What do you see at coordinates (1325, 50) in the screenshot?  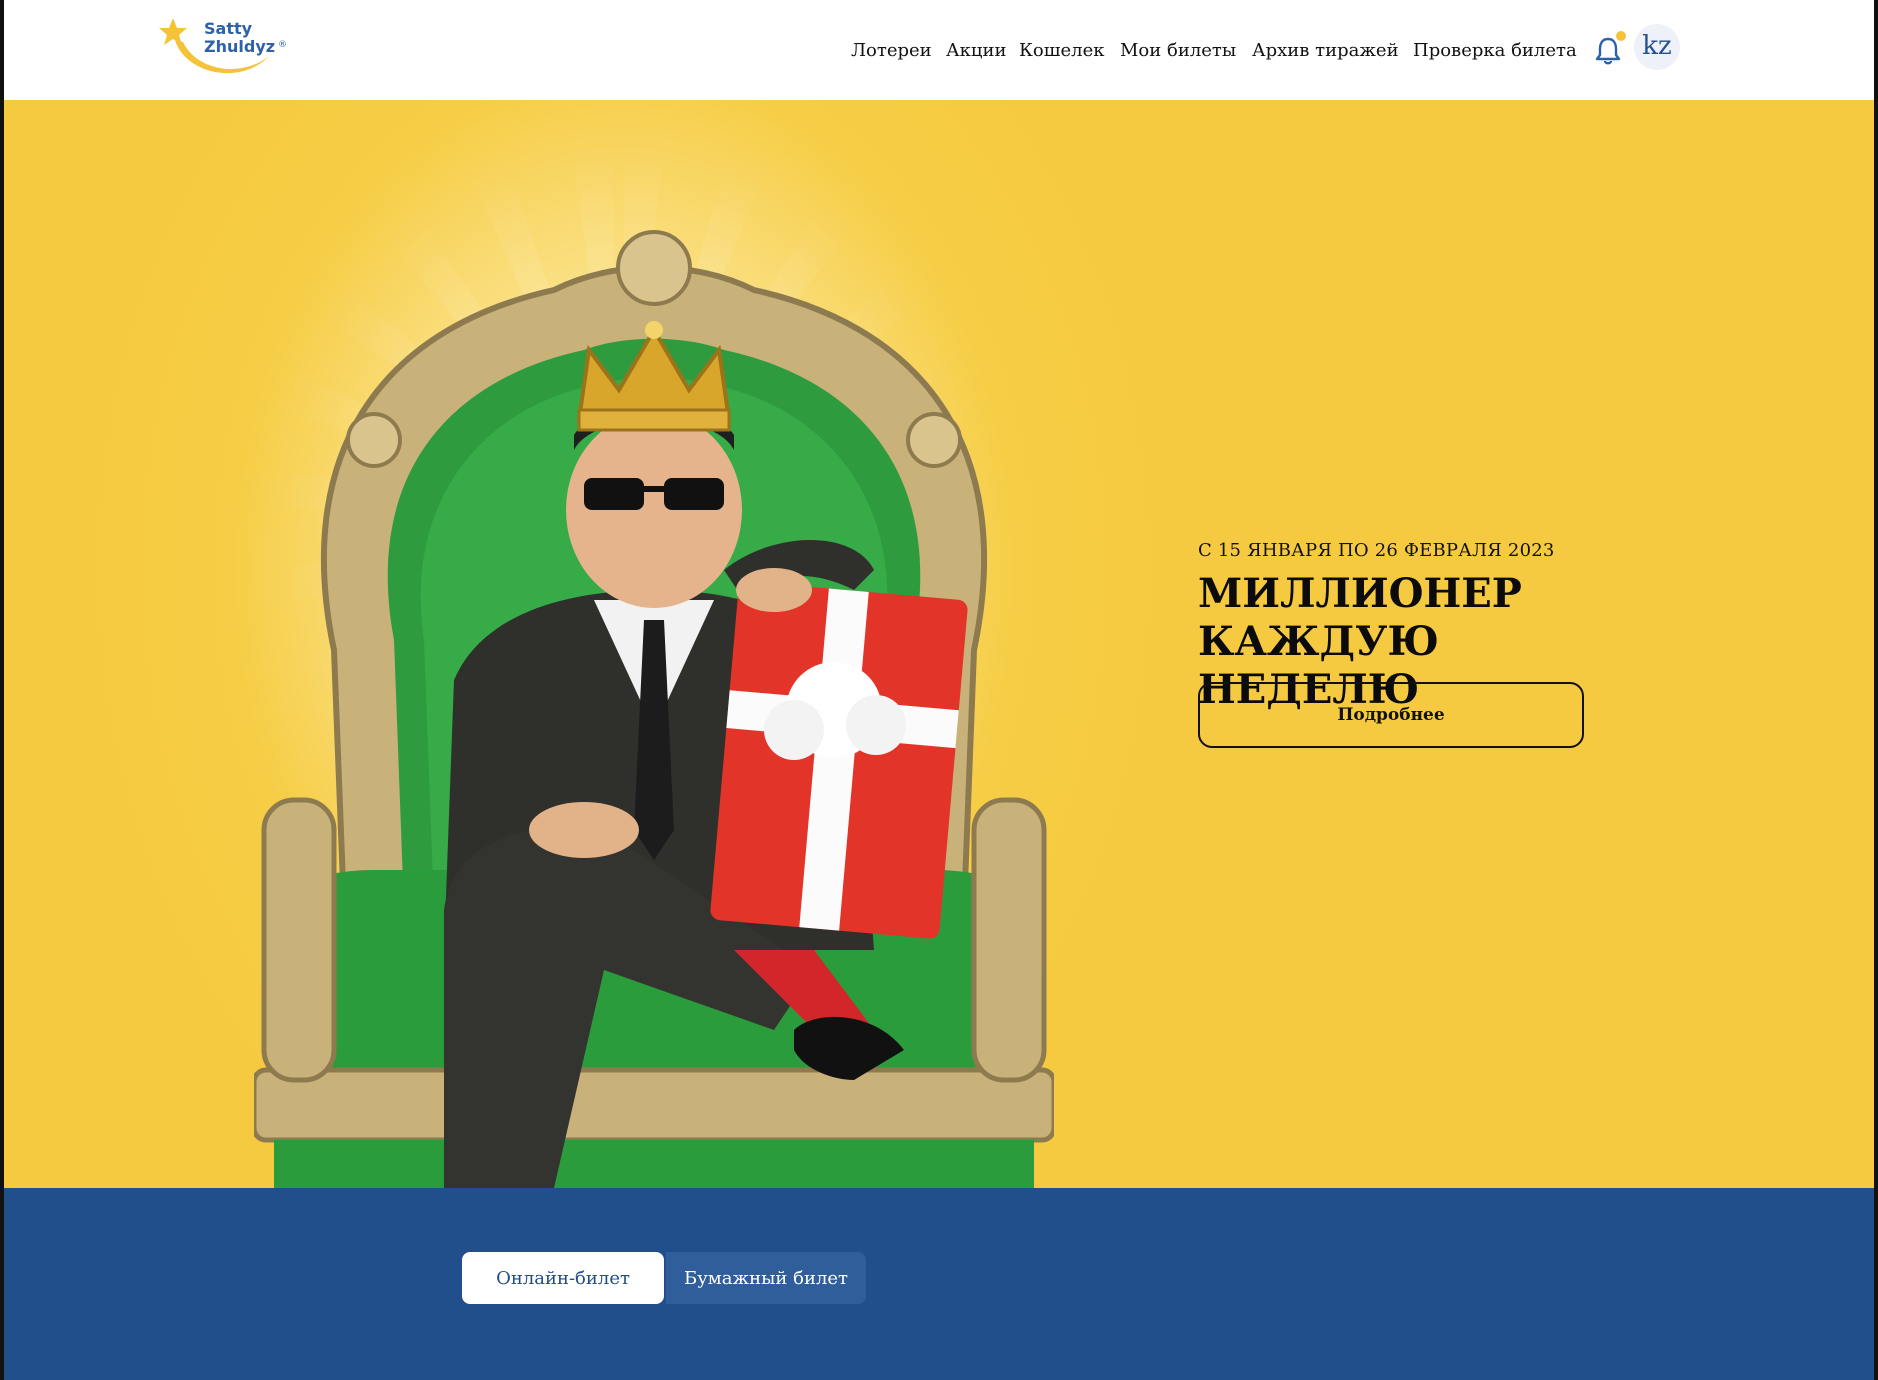 I see `nav-draw-archive: Архив тиражей` at bounding box center [1325, 50].